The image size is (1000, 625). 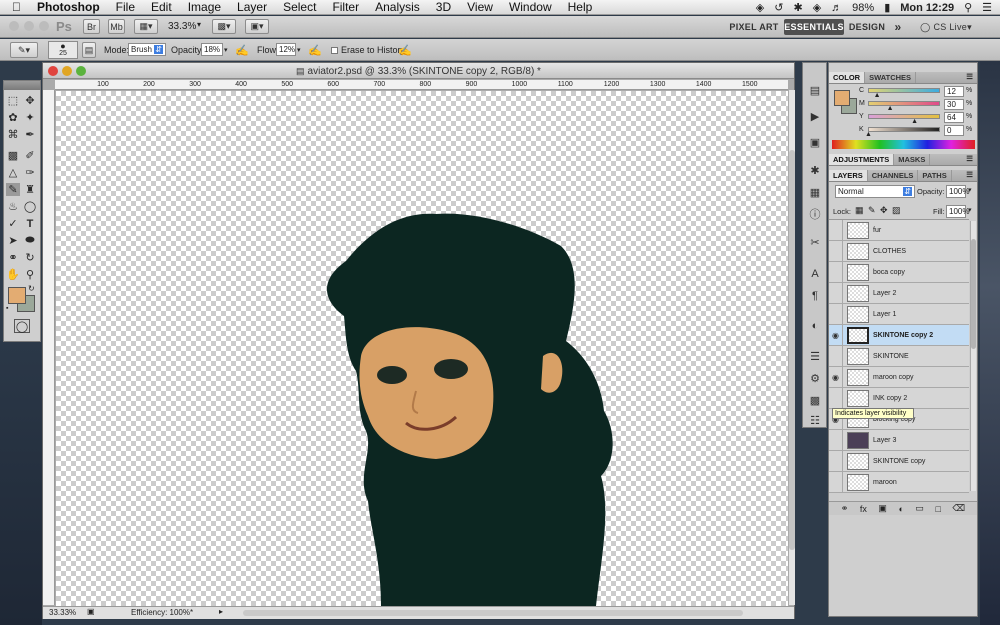 I want to click on spotlight-icon: ⚲, so click(x=968, y=7).